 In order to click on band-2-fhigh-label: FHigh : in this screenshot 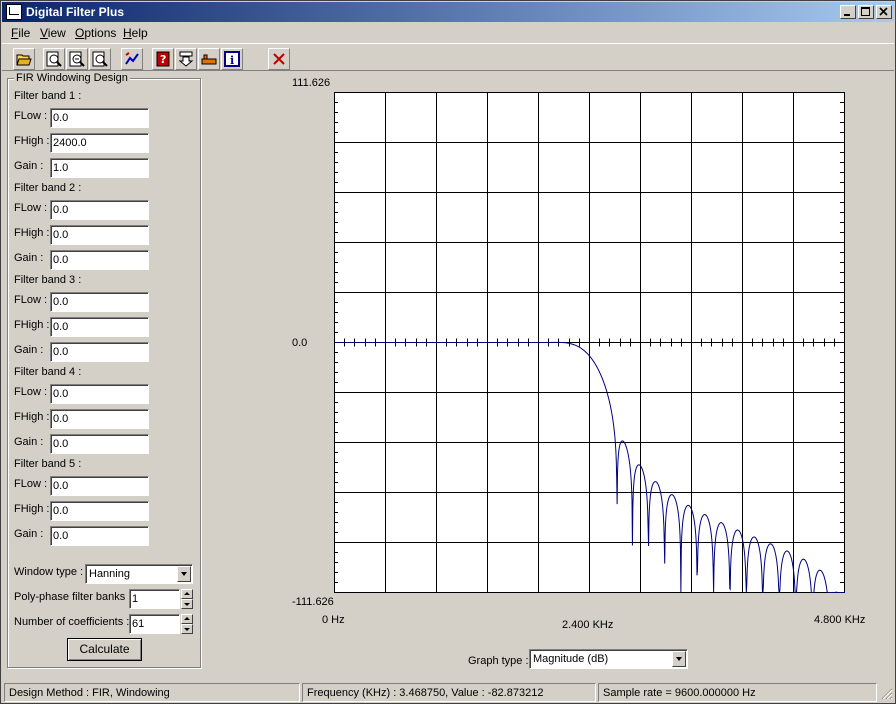, I will do `click(32, 233)`.